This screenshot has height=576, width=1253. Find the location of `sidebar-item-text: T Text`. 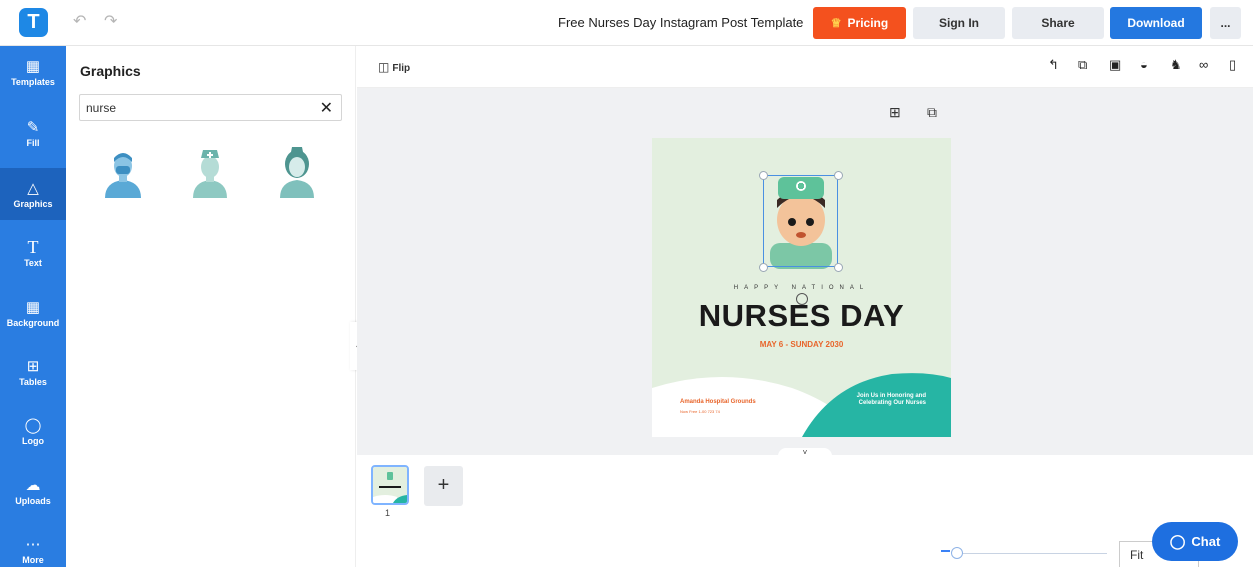

sidebar-item-text: T Text is located at coordinates (33, 253).